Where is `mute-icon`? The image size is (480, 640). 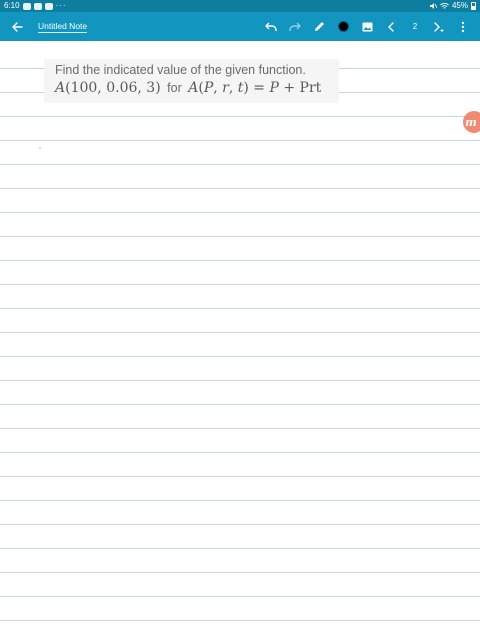
mute-icon is located at coordinates (433, 6).